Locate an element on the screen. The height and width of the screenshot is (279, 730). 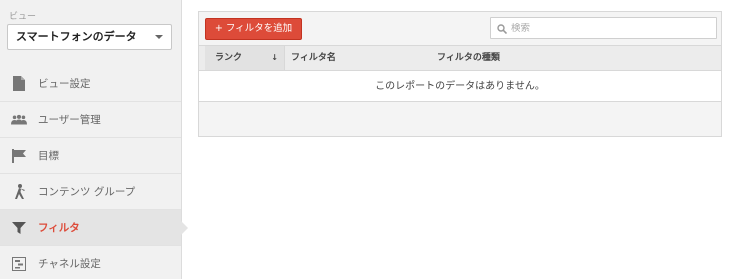
flag-icon is located at coordinates (19, 156).